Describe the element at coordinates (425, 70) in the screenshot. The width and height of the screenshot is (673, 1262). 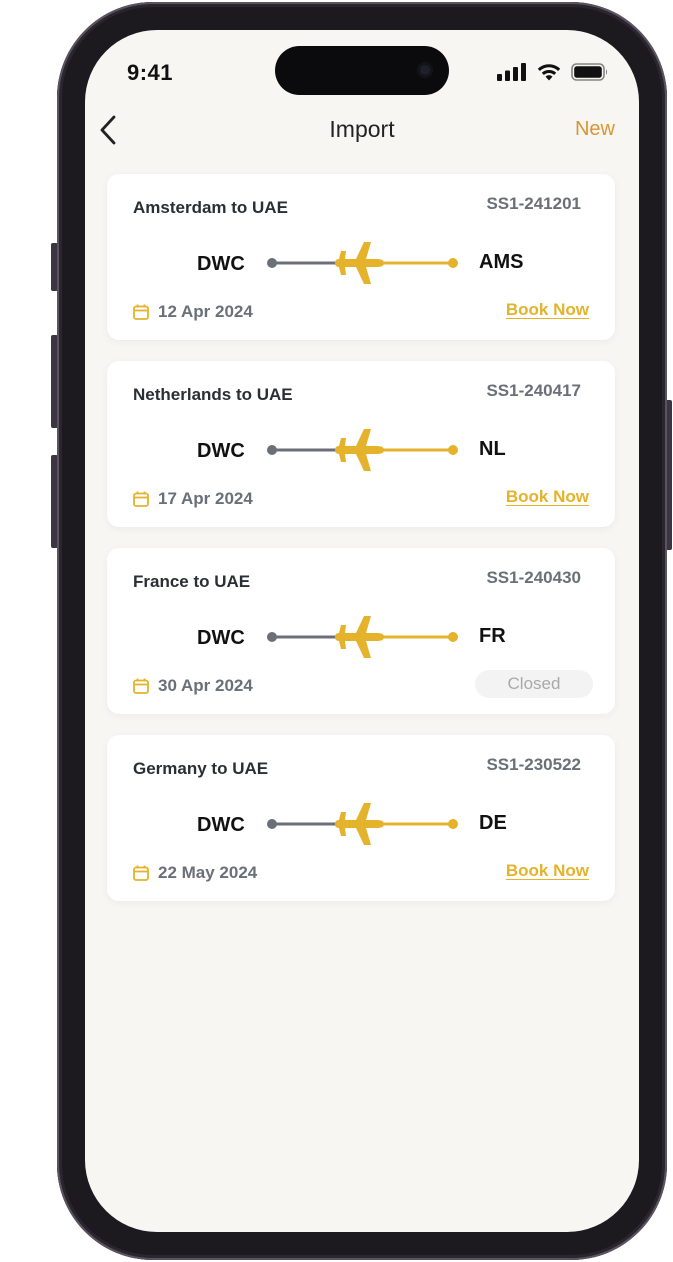
I see `camera-icon` at that location.